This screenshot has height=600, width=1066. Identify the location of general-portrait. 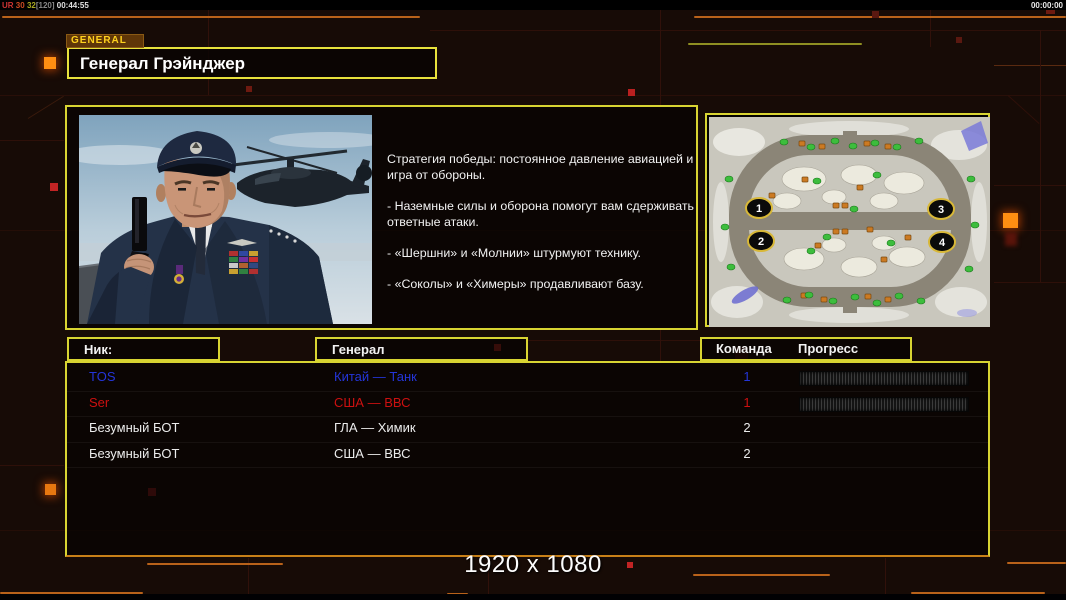
(226, 219).